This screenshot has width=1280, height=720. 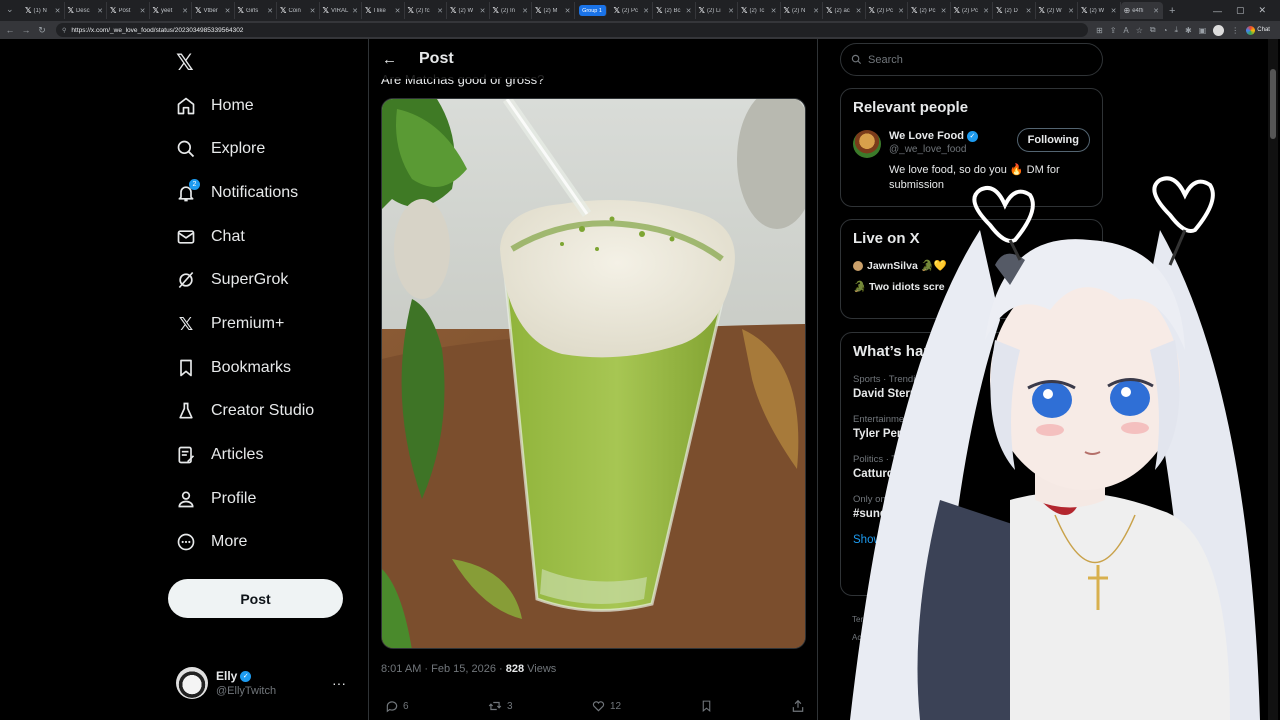 I want to click on trend-item: Entertainment · Tyler Perry, so click(x=977, y=427).